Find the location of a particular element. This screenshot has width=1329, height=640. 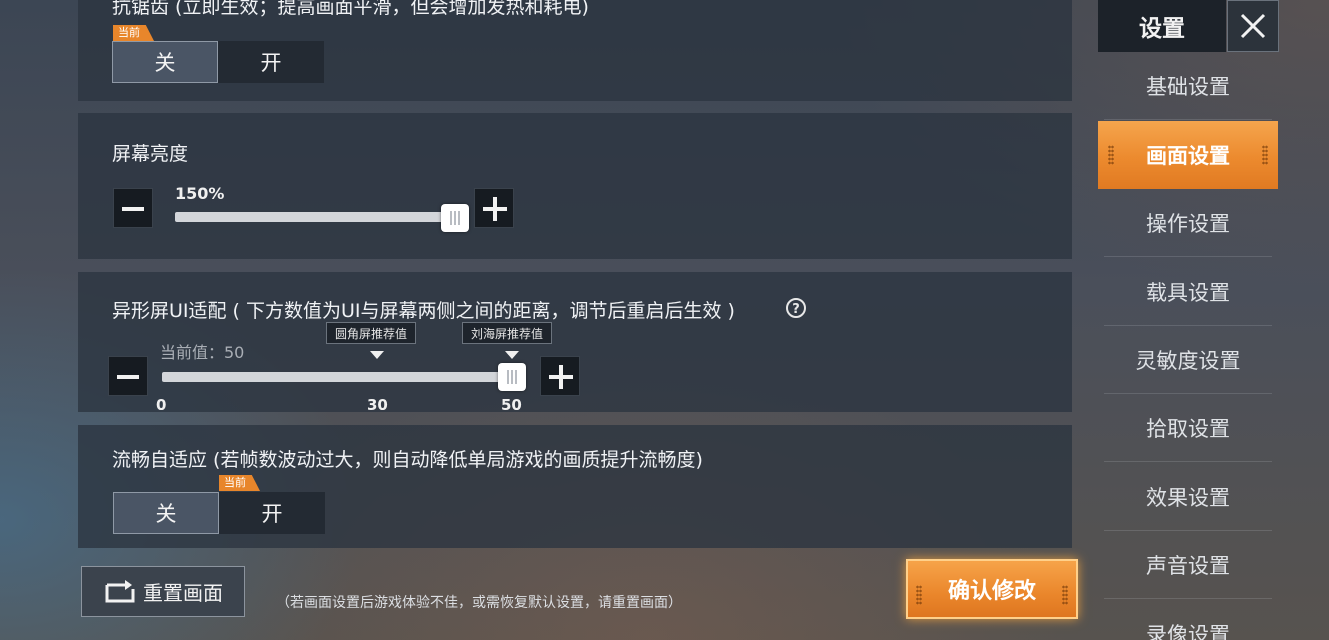

tick-label-mid: 30 is located at coordinates (377, 405).